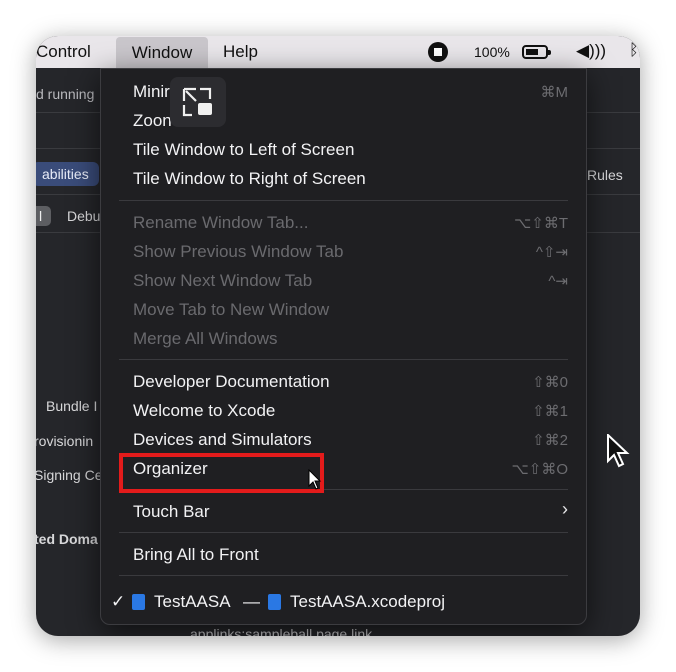  Describe the element at coordinates (551, 252) in the screenshot. I see `menu-shortcut: ^⇧⇥` at that location.